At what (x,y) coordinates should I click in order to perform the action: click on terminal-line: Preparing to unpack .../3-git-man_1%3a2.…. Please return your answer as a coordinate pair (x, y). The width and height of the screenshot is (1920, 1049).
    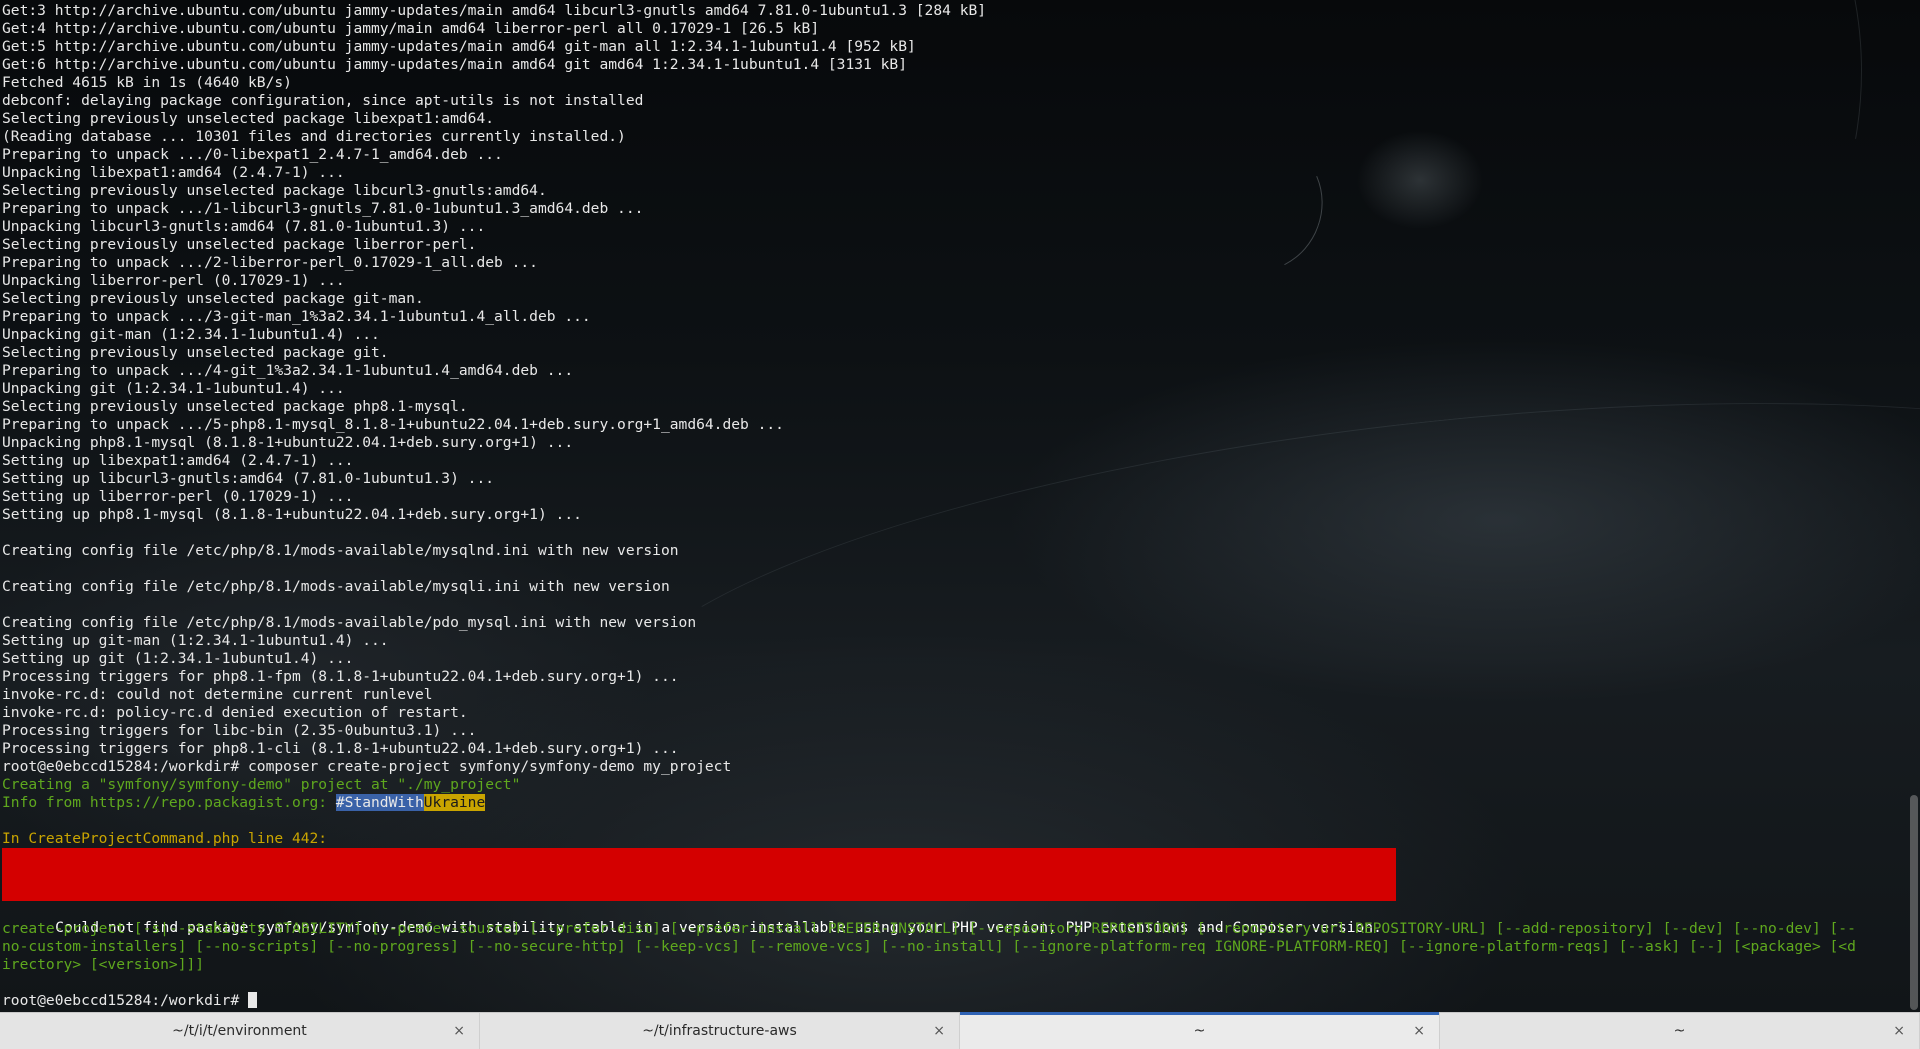
    Looking at the image, I should click on (296, 316).